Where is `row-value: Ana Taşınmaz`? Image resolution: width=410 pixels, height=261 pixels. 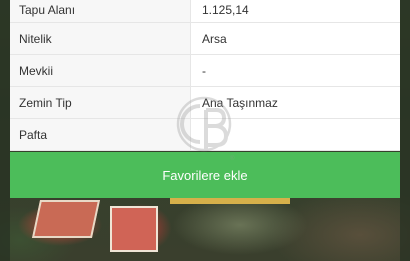 row-value: Ana Taşınmaz is located at coordinates (240, 102).